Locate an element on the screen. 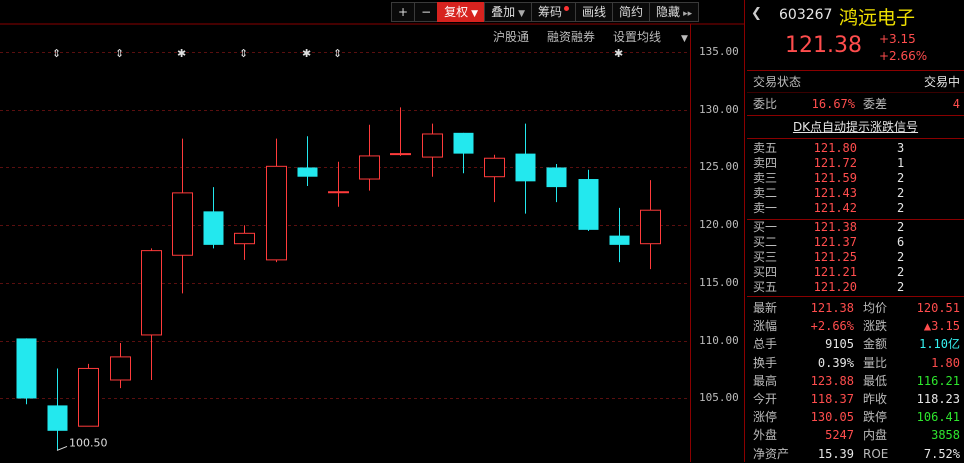 The height and width of the screenshot is (463, 964). stat-value: 106.41 is located at coordinates (938, 417).